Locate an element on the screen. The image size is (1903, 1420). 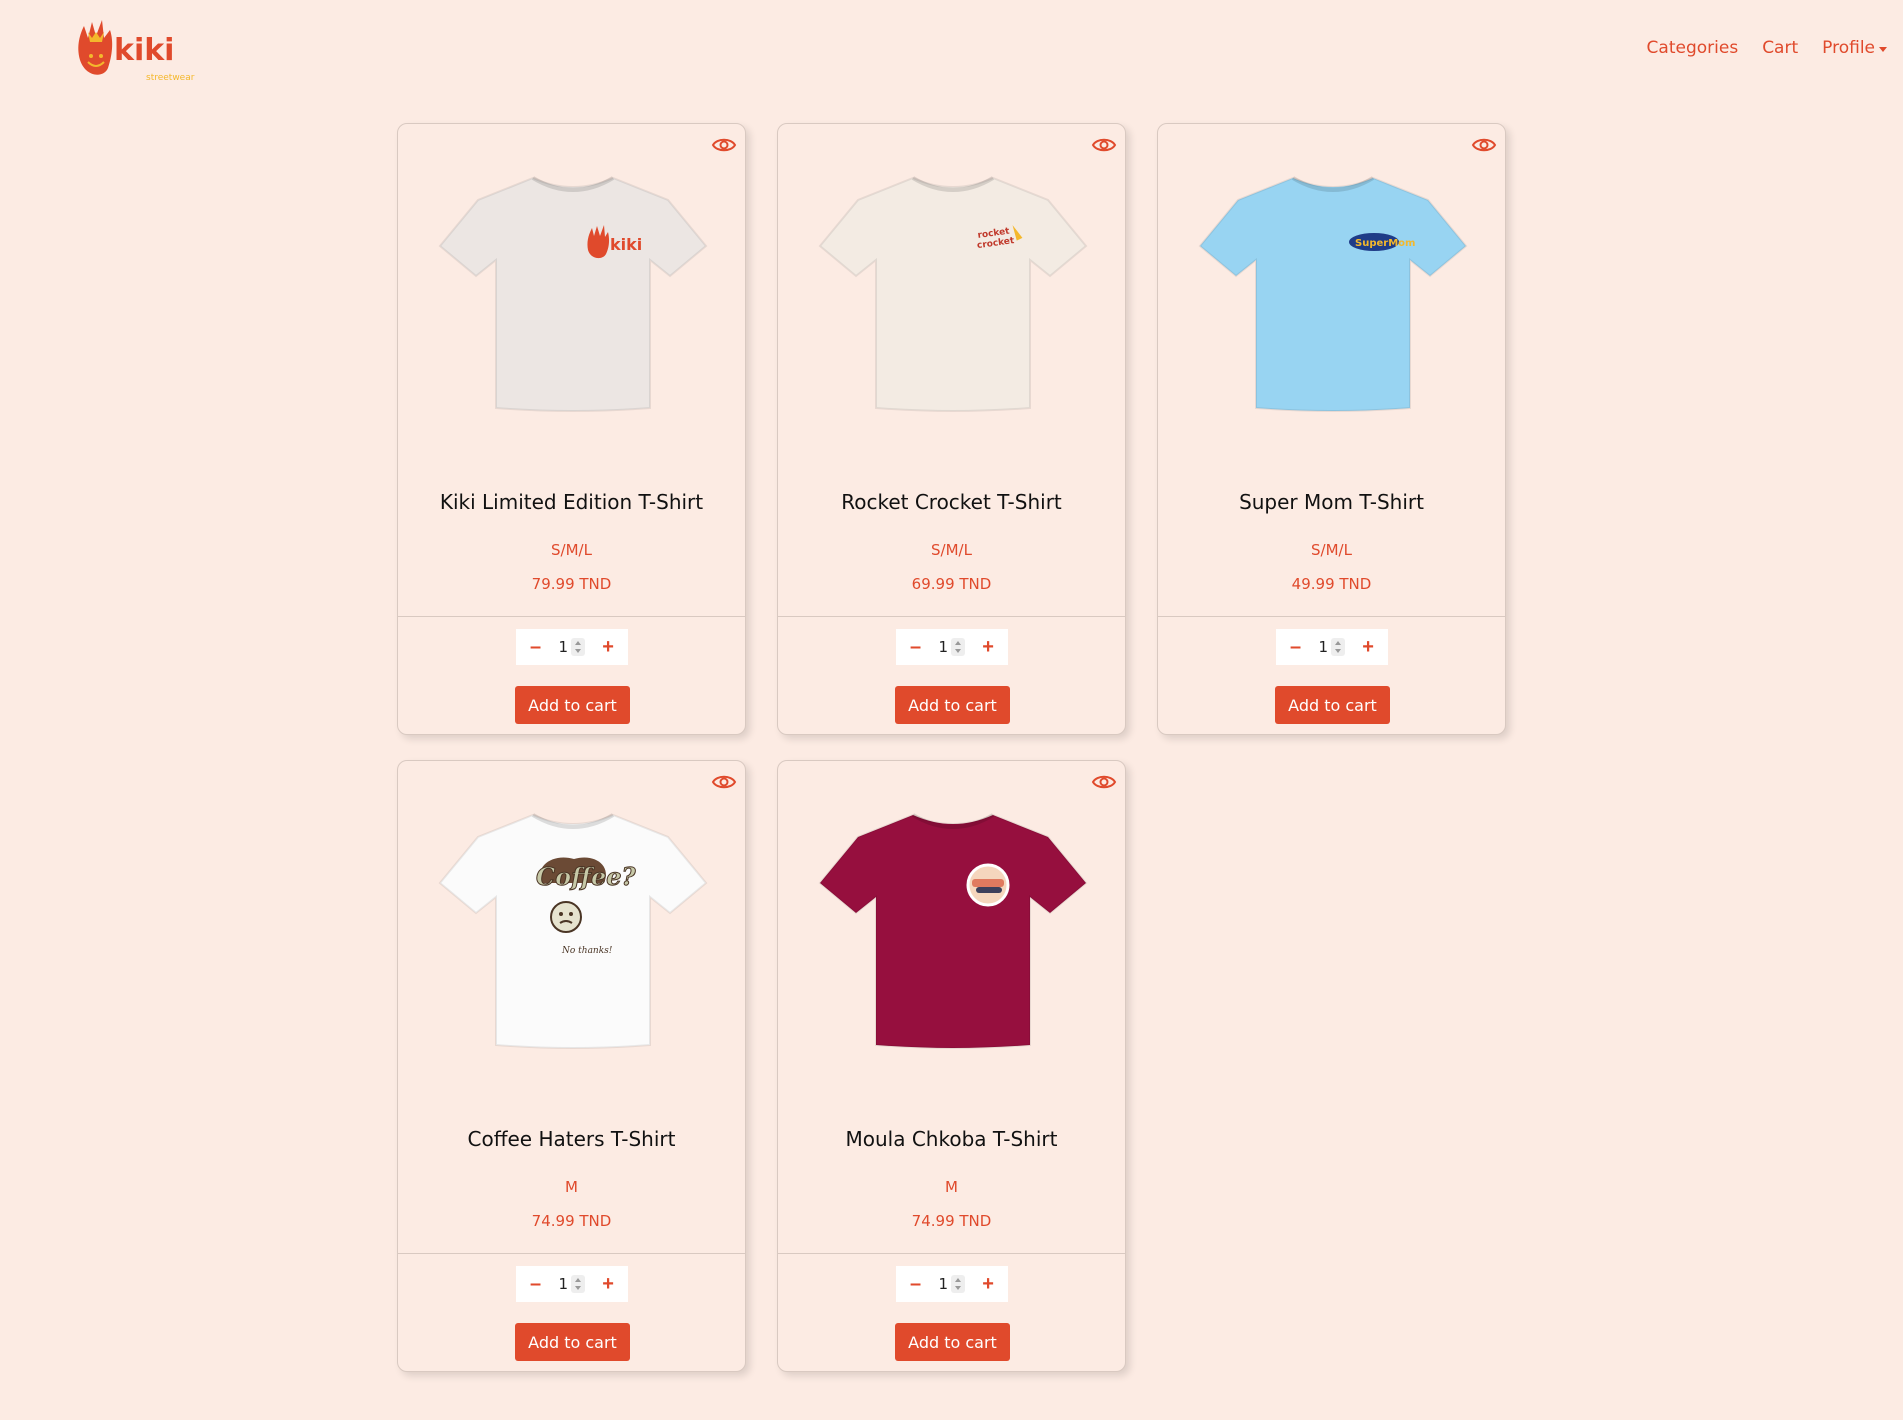
kiki-logo: kiki streetwear is located at coordinates (136, 52).